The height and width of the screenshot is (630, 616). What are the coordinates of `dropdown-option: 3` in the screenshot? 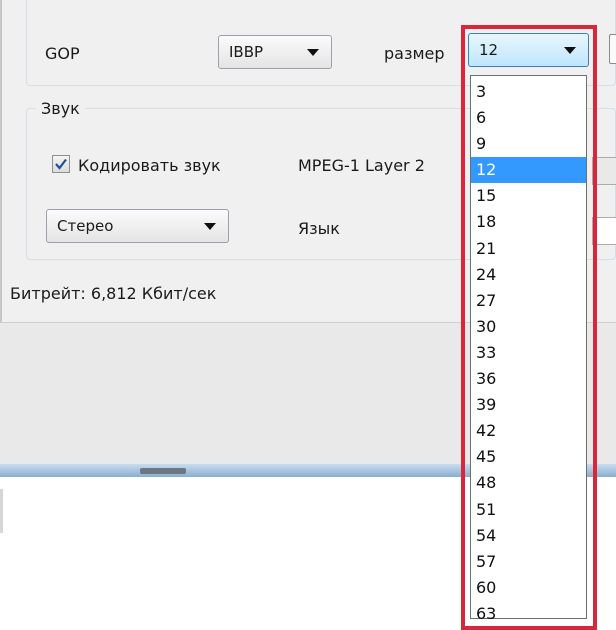 It's located at (528, 92).